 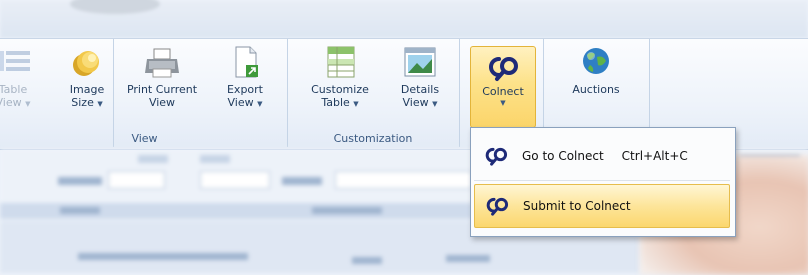 I want to click on print-current-view-label: Print Current, so click(x=162, y=89).